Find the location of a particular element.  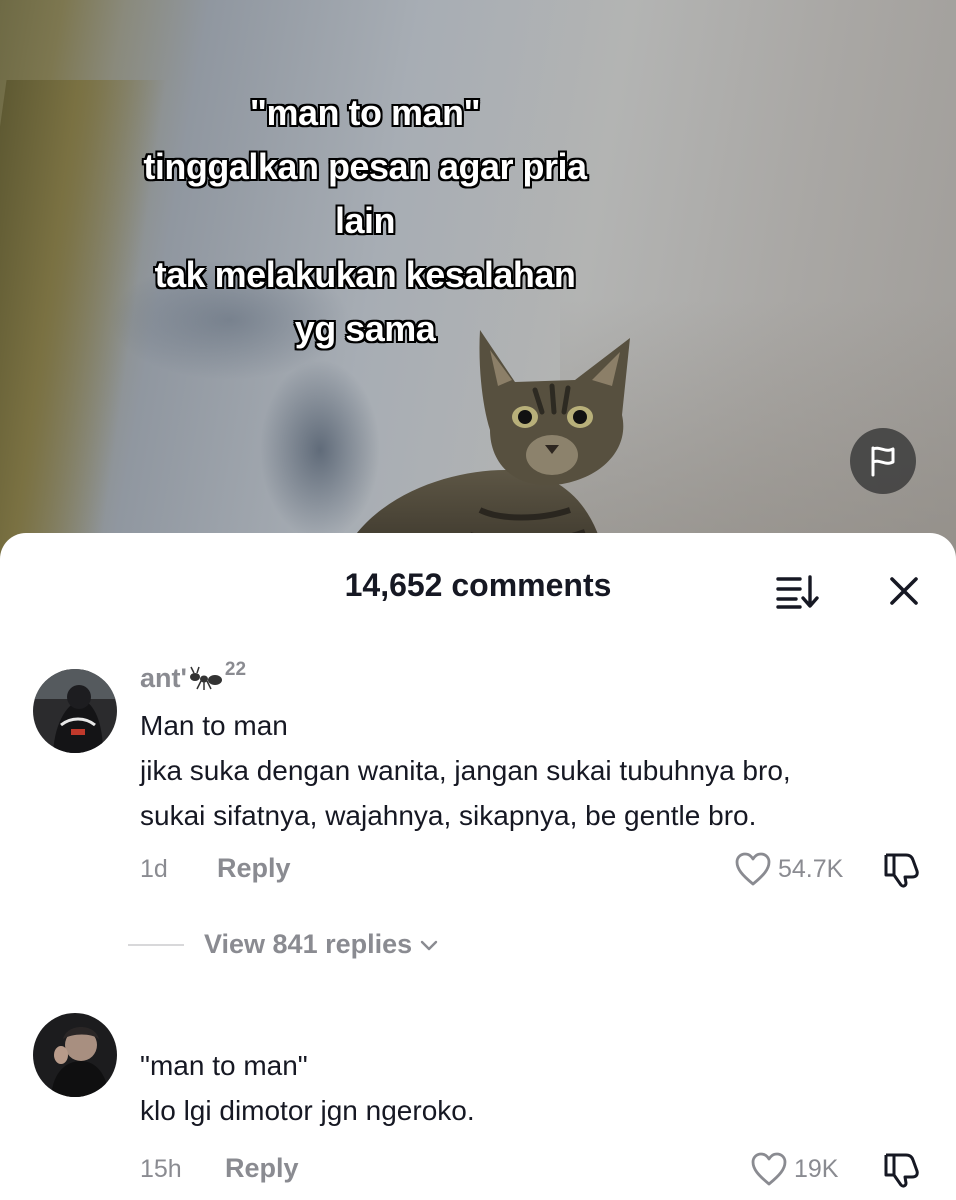

like-button: 54.7K is located at coordinates (788, 869).